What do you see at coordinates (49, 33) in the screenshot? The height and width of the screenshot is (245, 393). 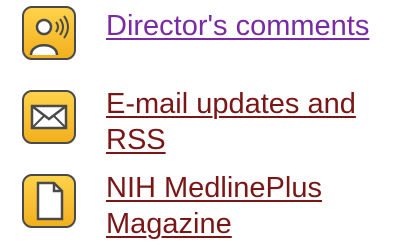 I see `podcast-person-icon` at bounding box center [49, 33].